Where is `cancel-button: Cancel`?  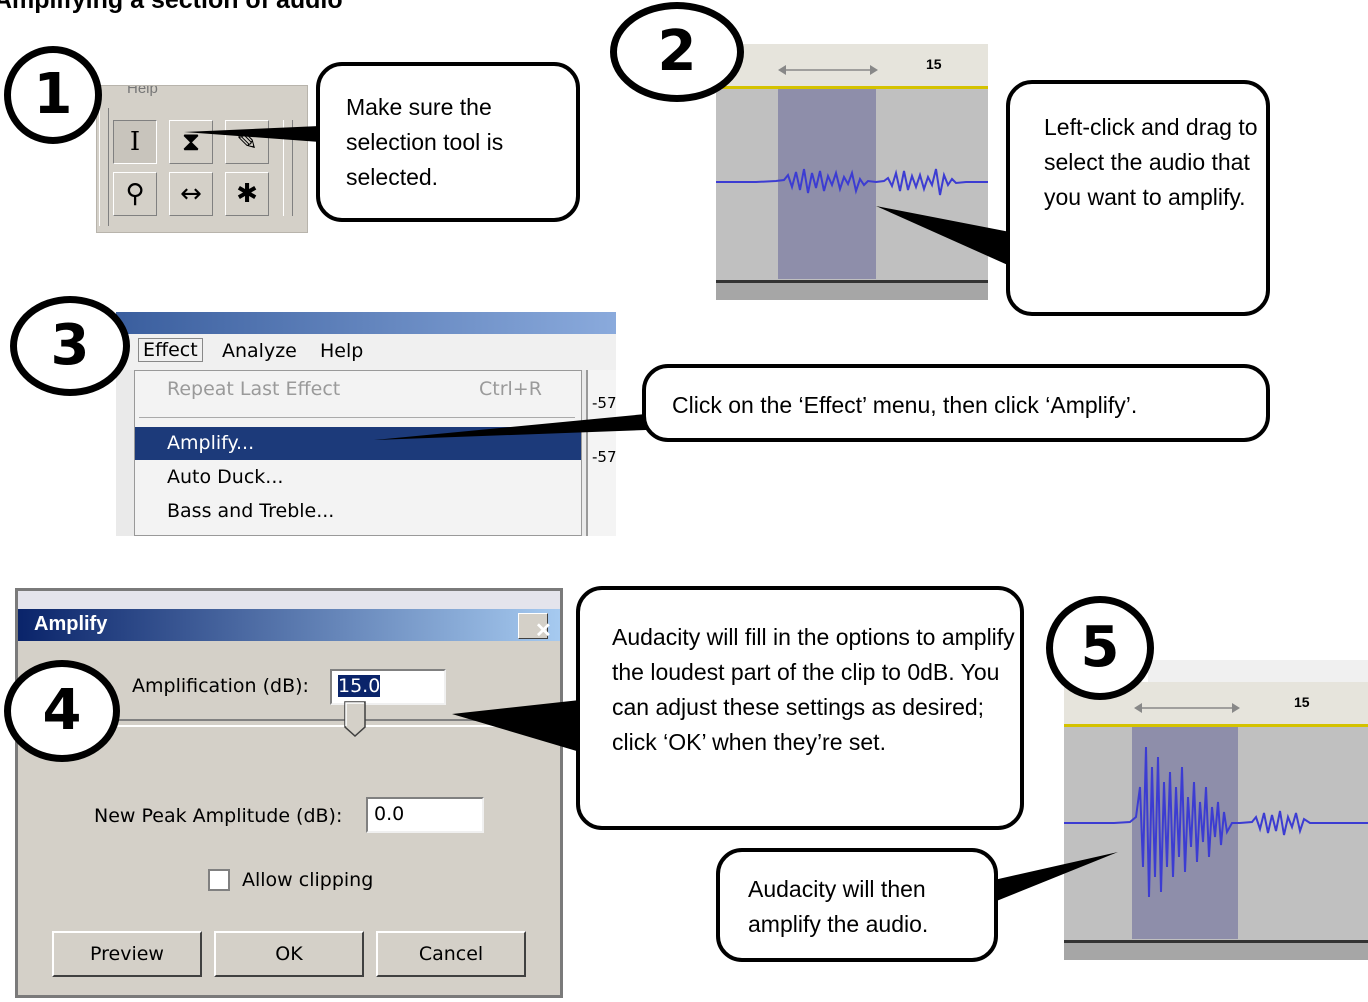 cancel-button: Cancel is located at coordinates (451, 954).